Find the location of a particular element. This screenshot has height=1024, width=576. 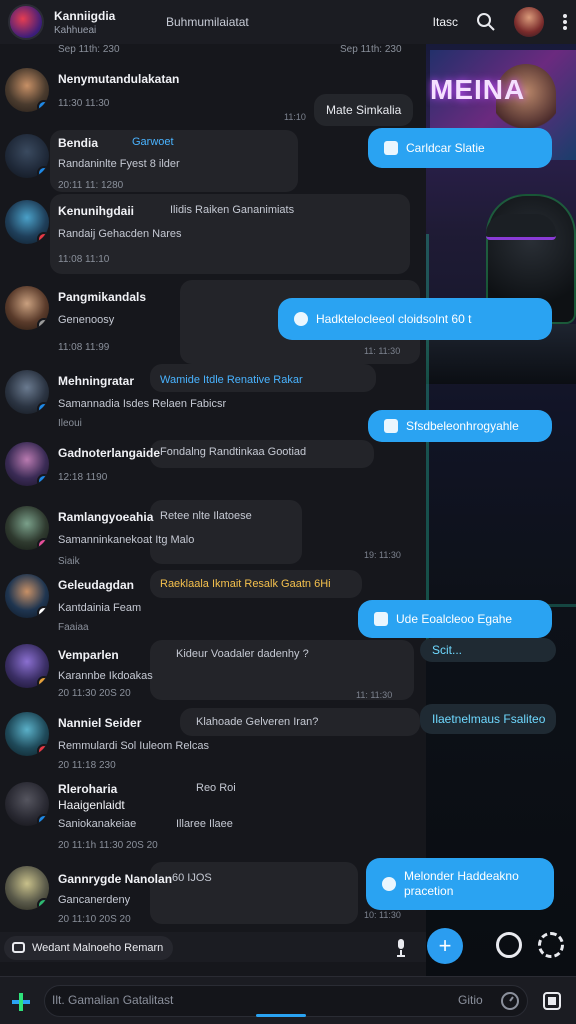

outgoing-message: Ude Eoalcleoo Egahe is located at coordinates (455, 619).